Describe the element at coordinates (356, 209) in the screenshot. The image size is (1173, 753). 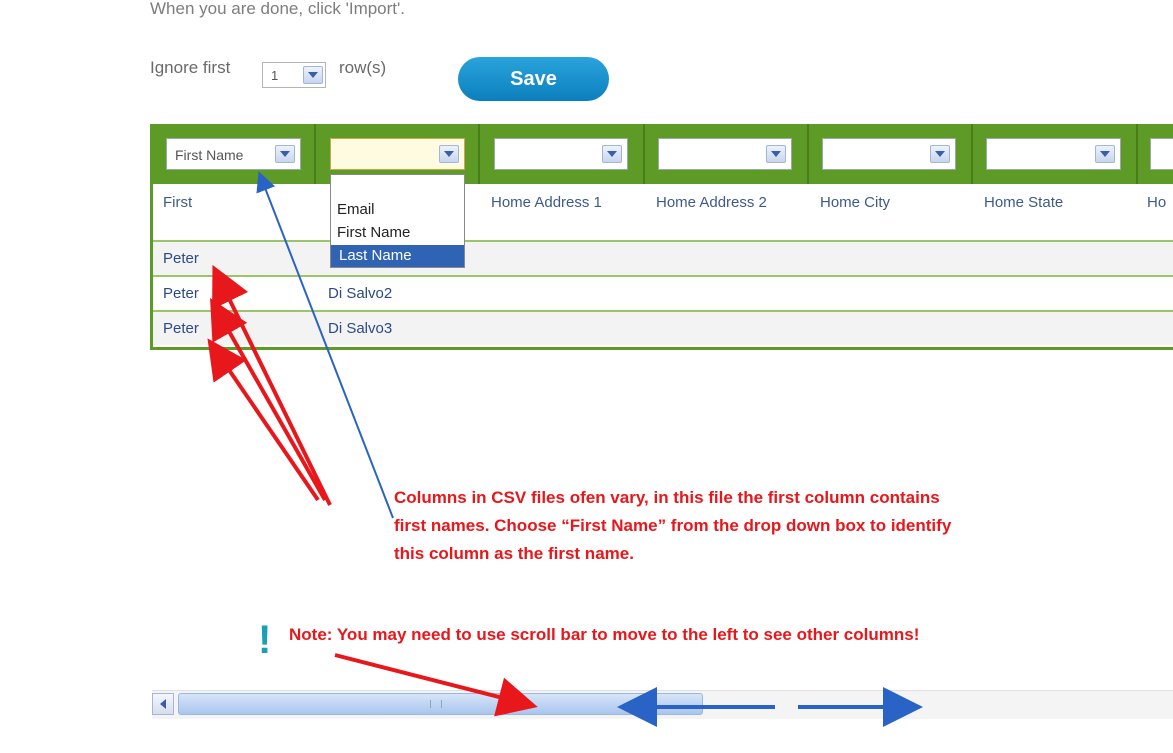
I see `dropdown-option-email: Email` at that location.